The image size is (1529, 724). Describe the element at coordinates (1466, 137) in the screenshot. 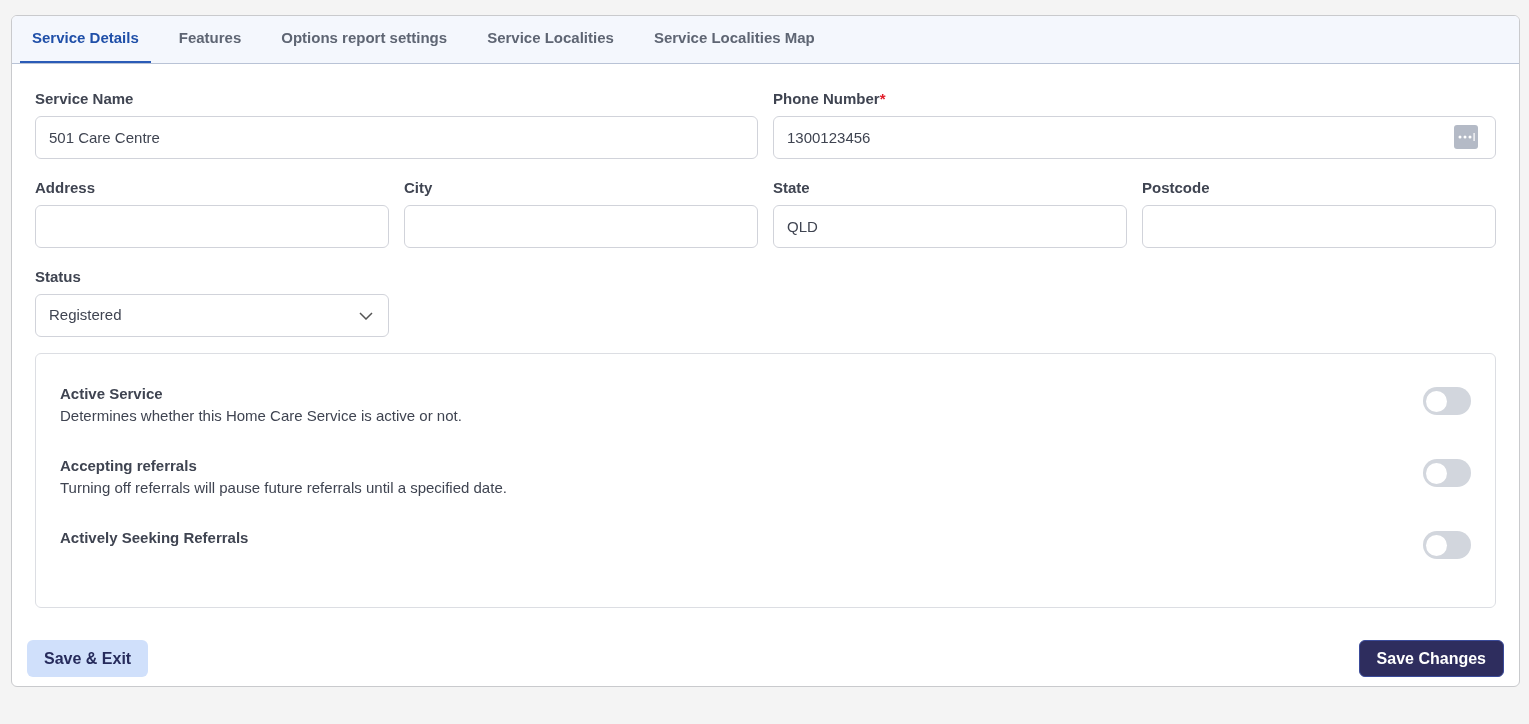

I see `password-manager-icon` at that location.